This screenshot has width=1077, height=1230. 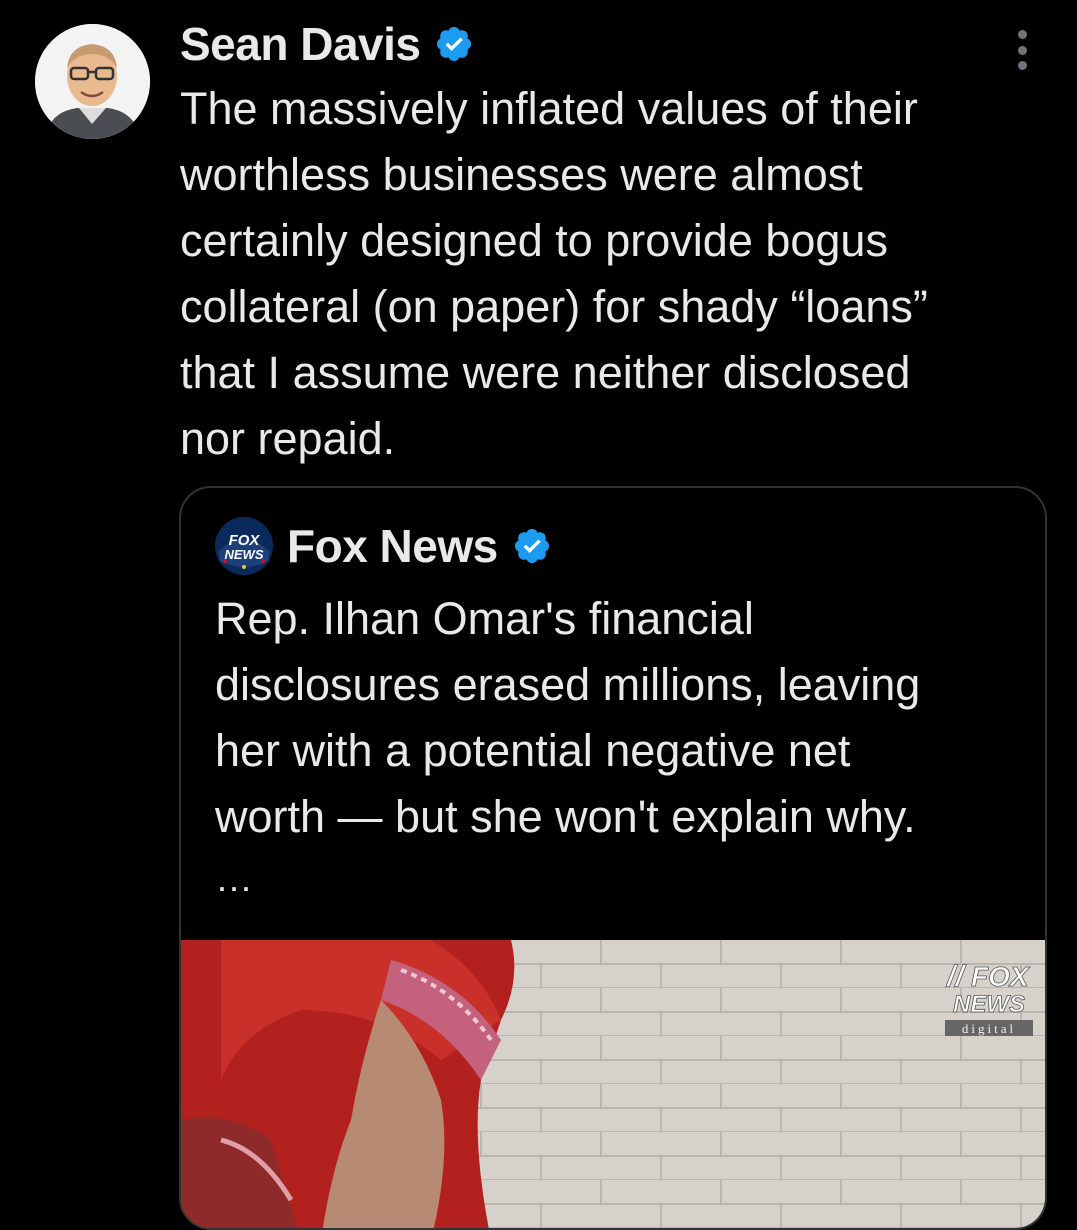 What do you see at coordinates (989, 1004) in the screenshot?
I see `watermark-news: NEWS` at bounding box center [989, 1004].